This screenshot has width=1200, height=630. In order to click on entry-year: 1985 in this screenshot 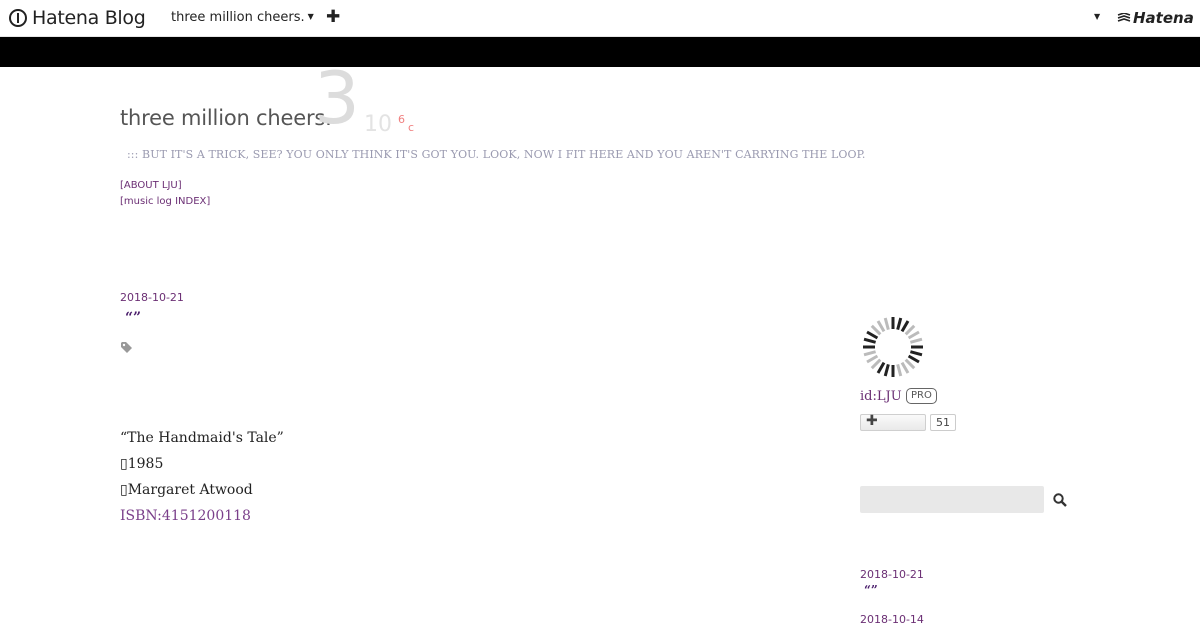, I will do `click(145, 464)`.